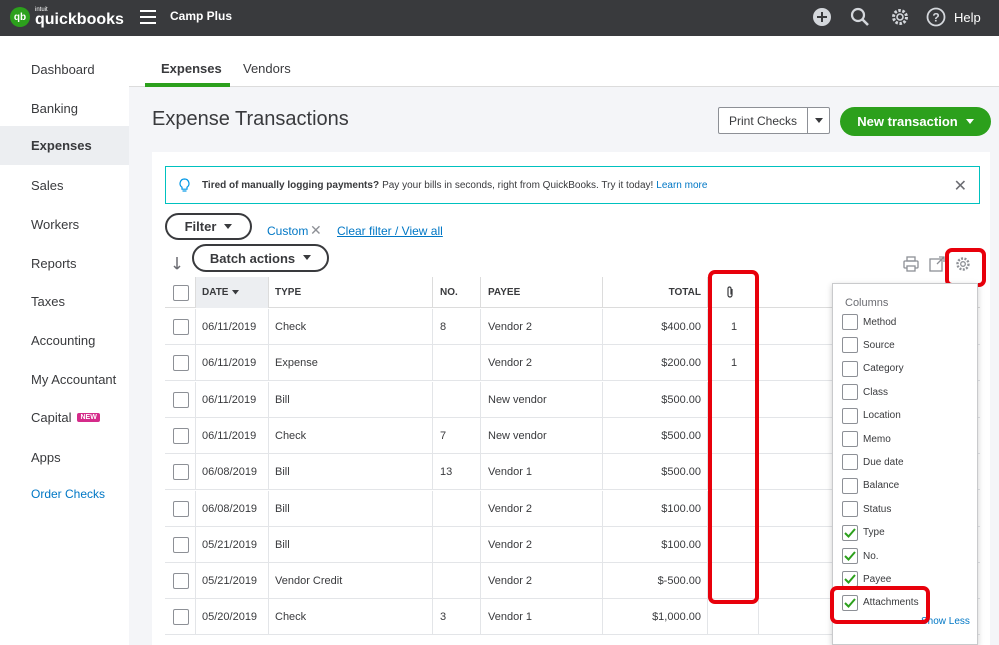 This screenshot has width=999, height=645. What do you see at coordinates (181, 293) in the screenshot?
I see `select-all-checkbox` at bounding box center [181, 293].